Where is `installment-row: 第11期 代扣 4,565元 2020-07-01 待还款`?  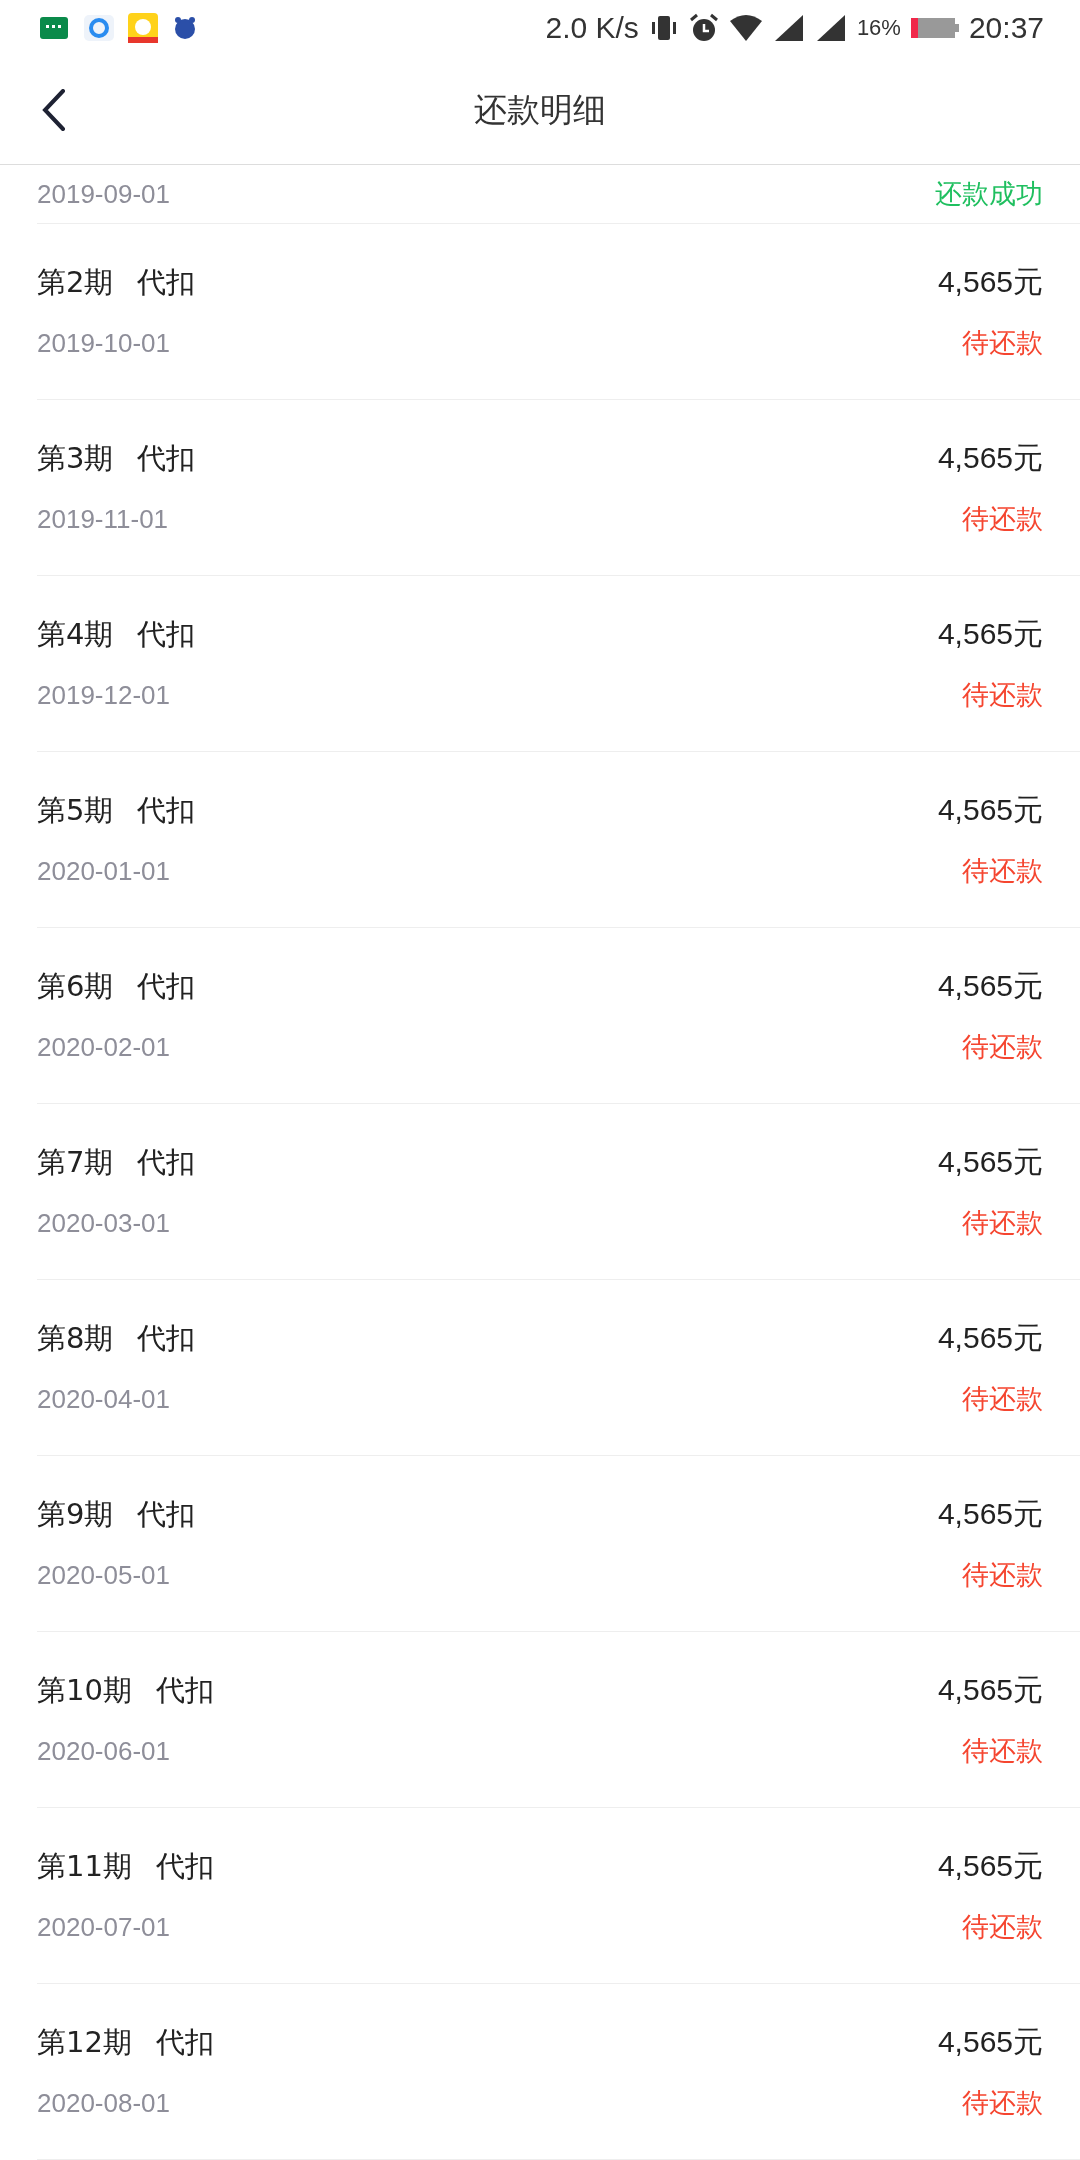 installment-row: 第11期 代扣 4,565元 2020-07-01 待还款 is located at coordinates (558, 1896).